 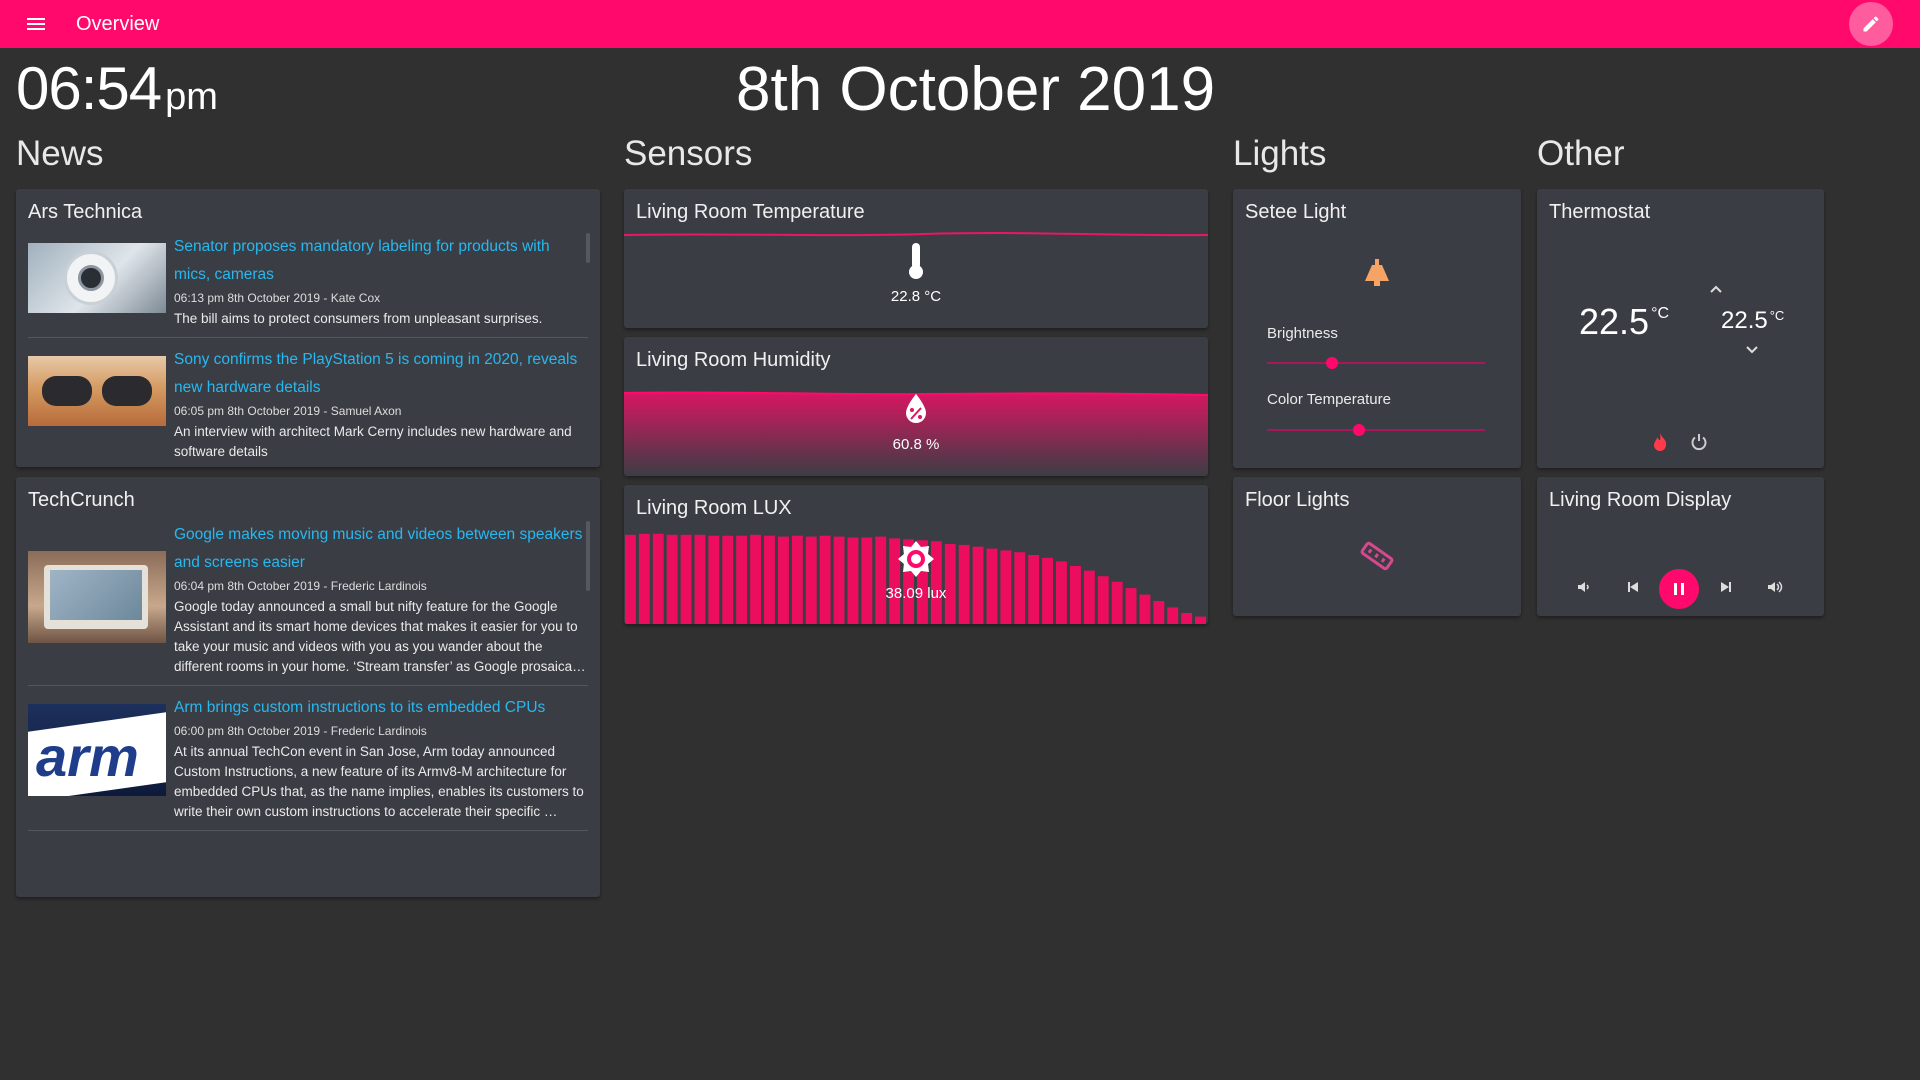 I want to click on chevron-down-icon, so click(x=1752, y=350).